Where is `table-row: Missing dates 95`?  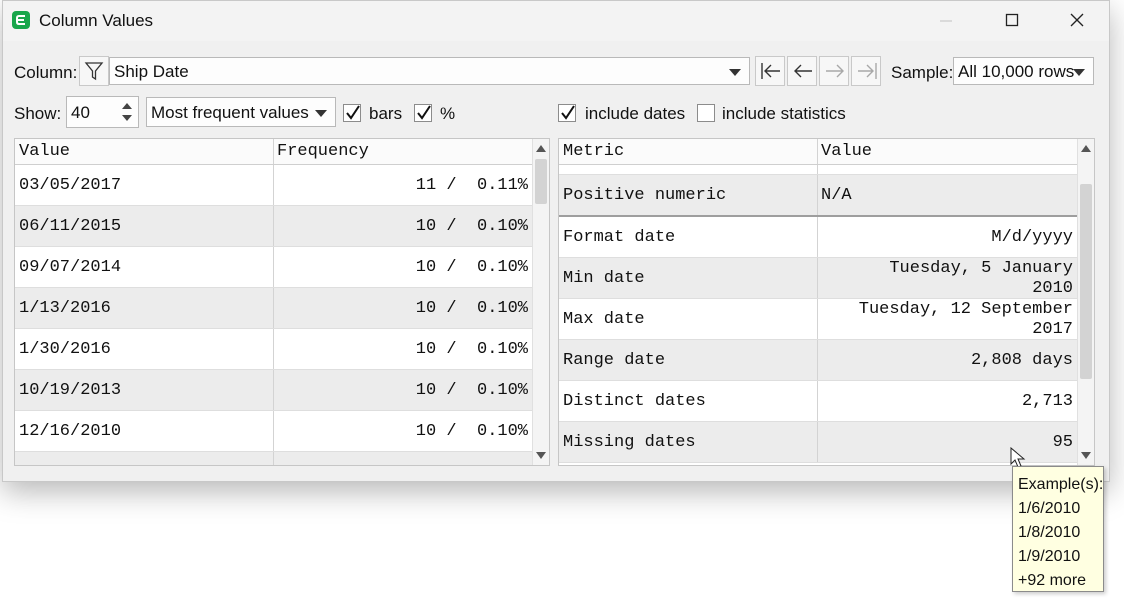 table-row: Missing dates 95 is located at coordinates (818, 442).